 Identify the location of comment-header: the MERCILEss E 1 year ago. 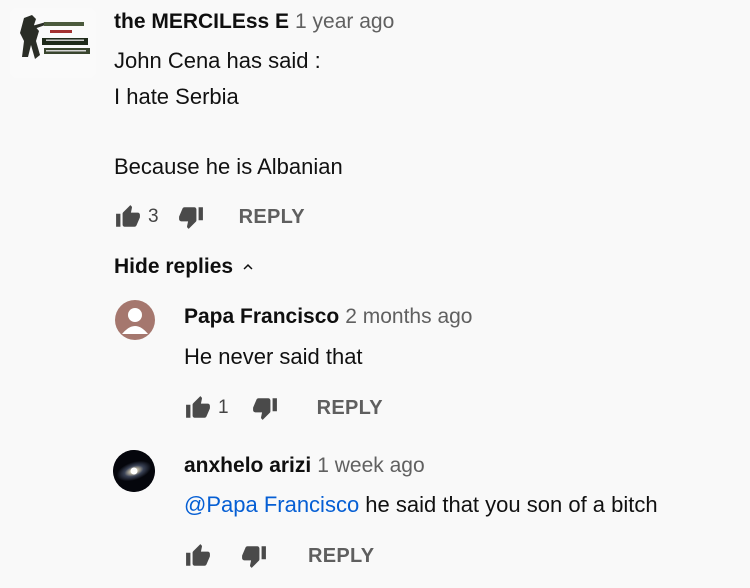
(254, 22).